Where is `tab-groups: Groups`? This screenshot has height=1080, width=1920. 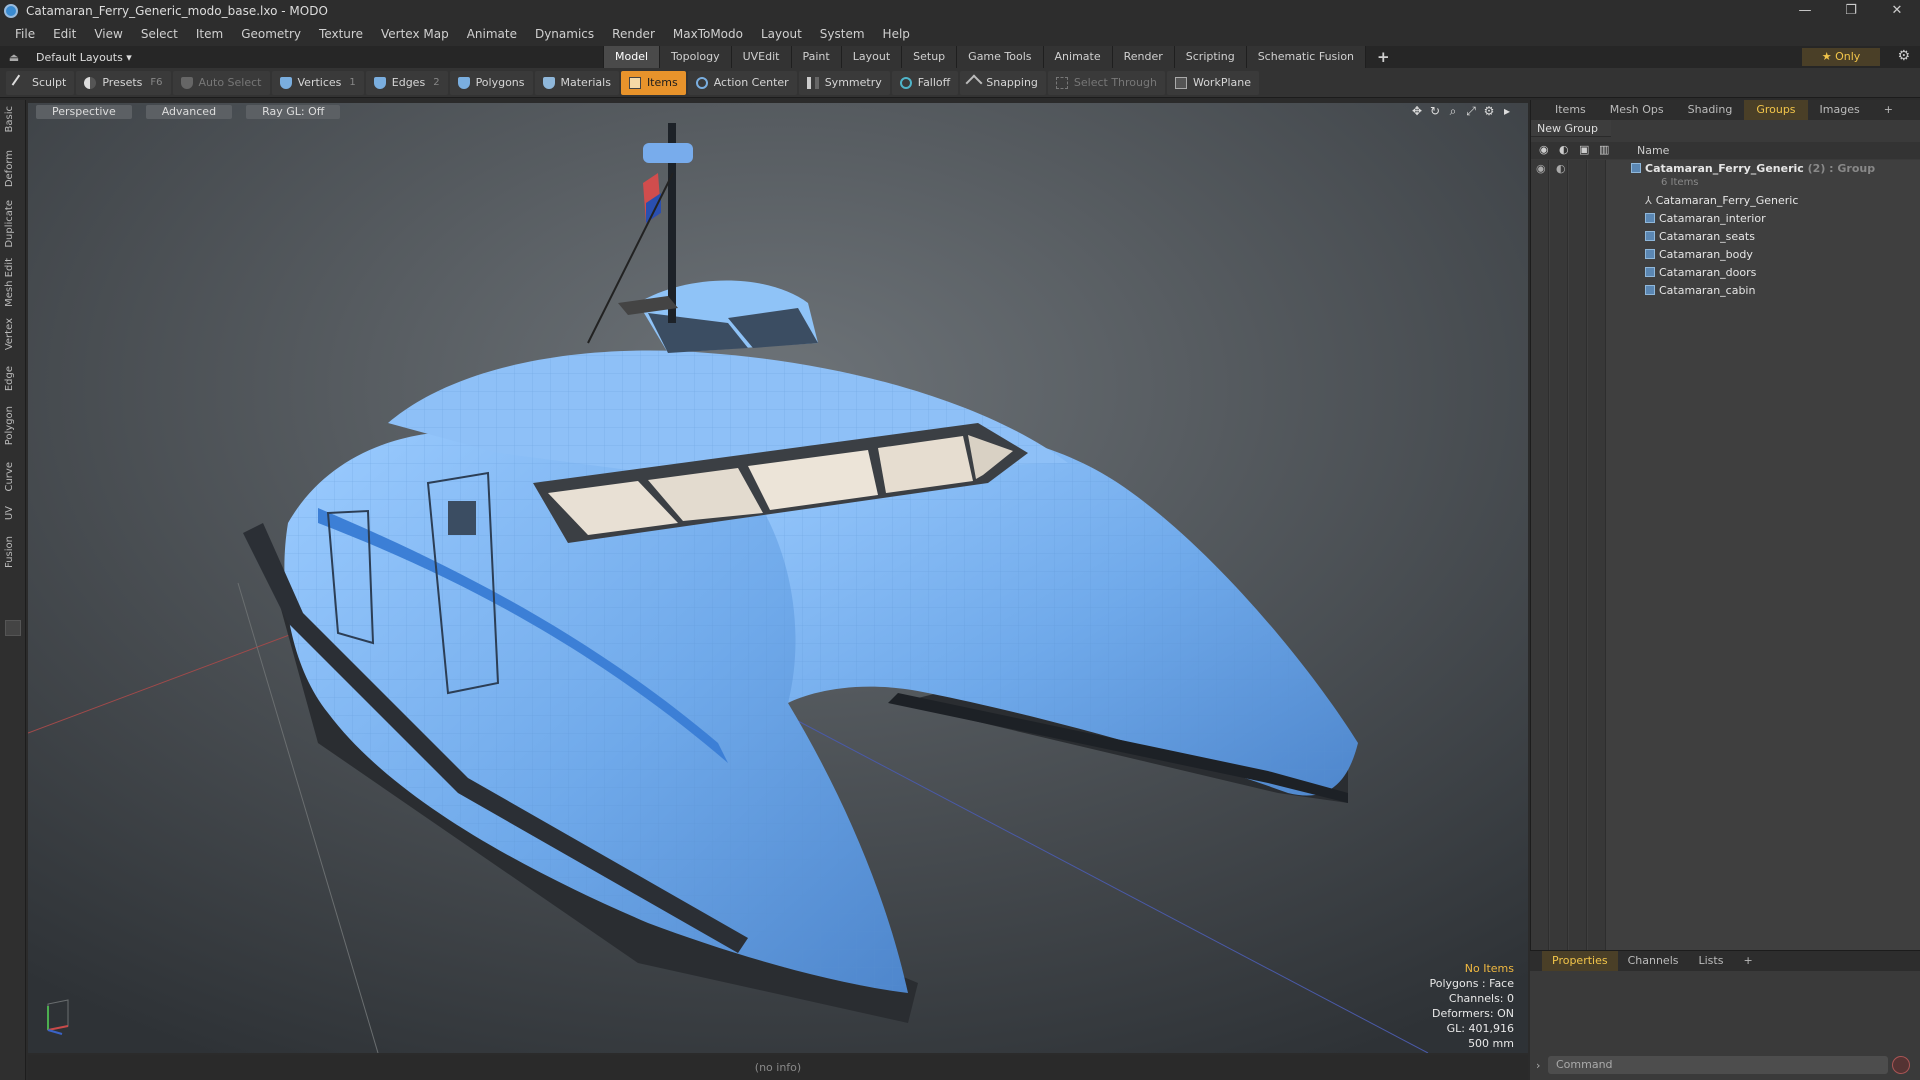
tab-groups: Groups is located at coordinates (1776, 110).